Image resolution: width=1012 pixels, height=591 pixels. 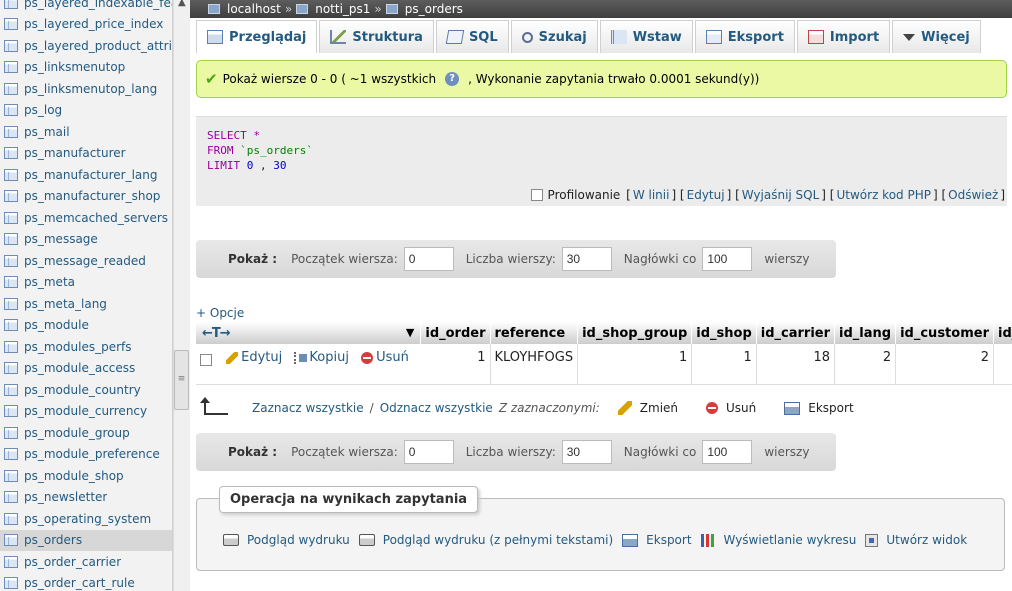 I want to click on sidebar-table-item: ps_operating_system, so click(x=86, y=519).